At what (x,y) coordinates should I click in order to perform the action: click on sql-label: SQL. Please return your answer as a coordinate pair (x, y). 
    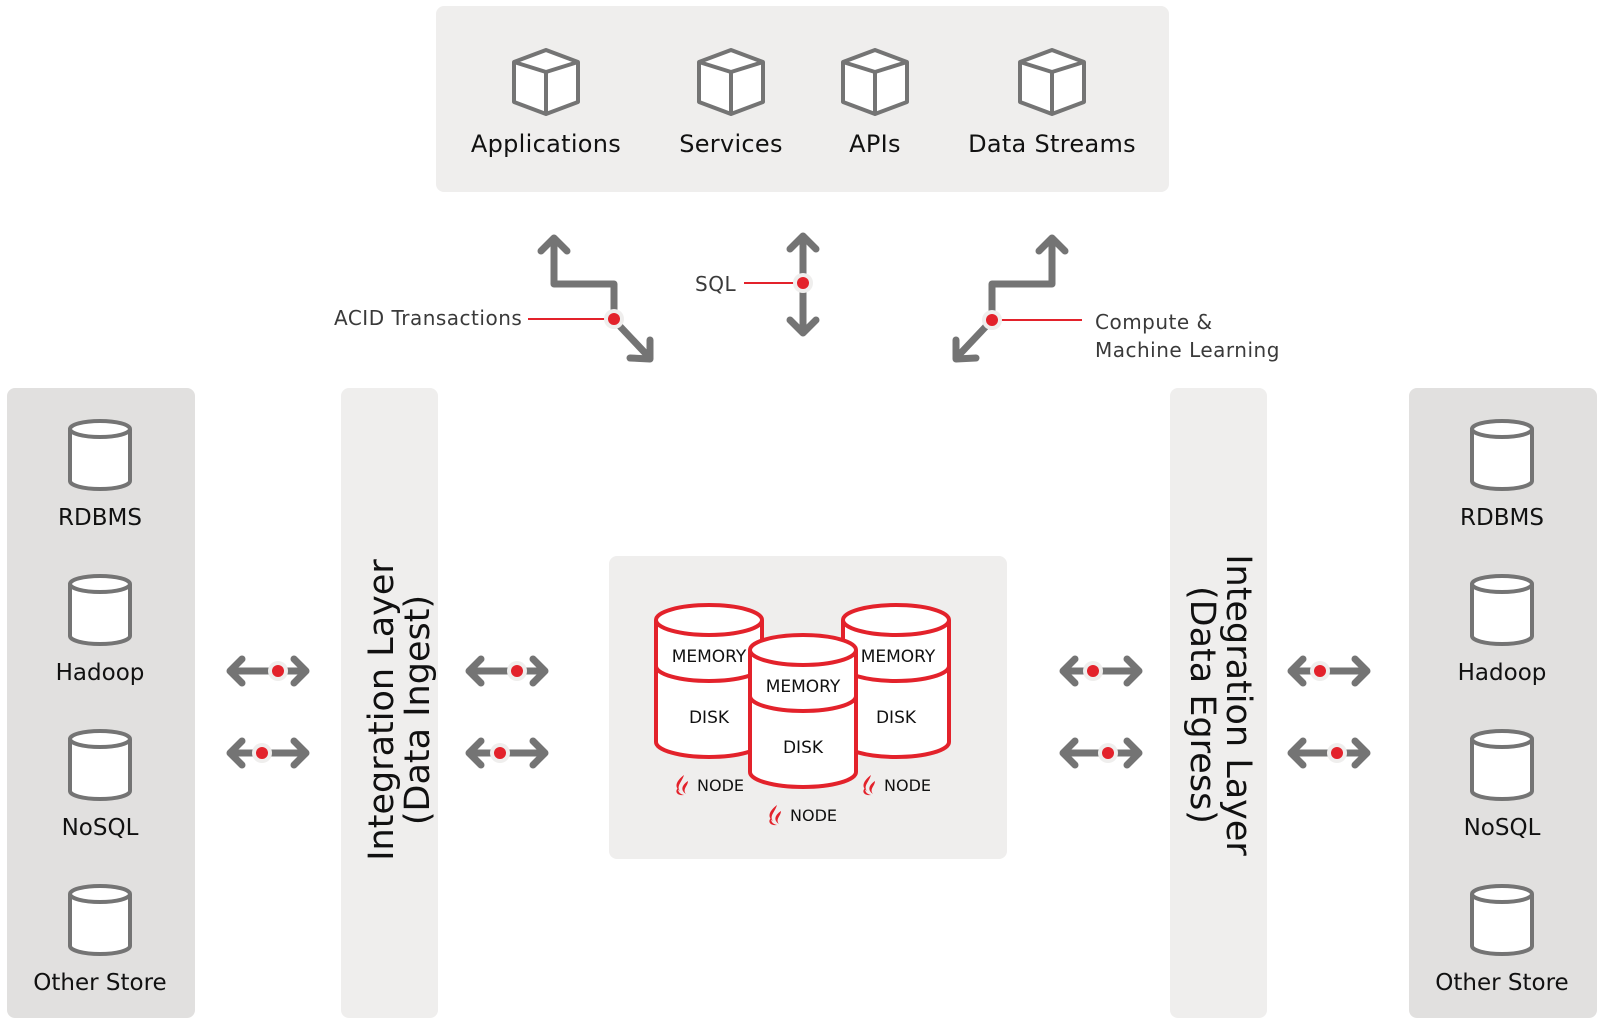
    Looking at the image, I should click on (716, 284).